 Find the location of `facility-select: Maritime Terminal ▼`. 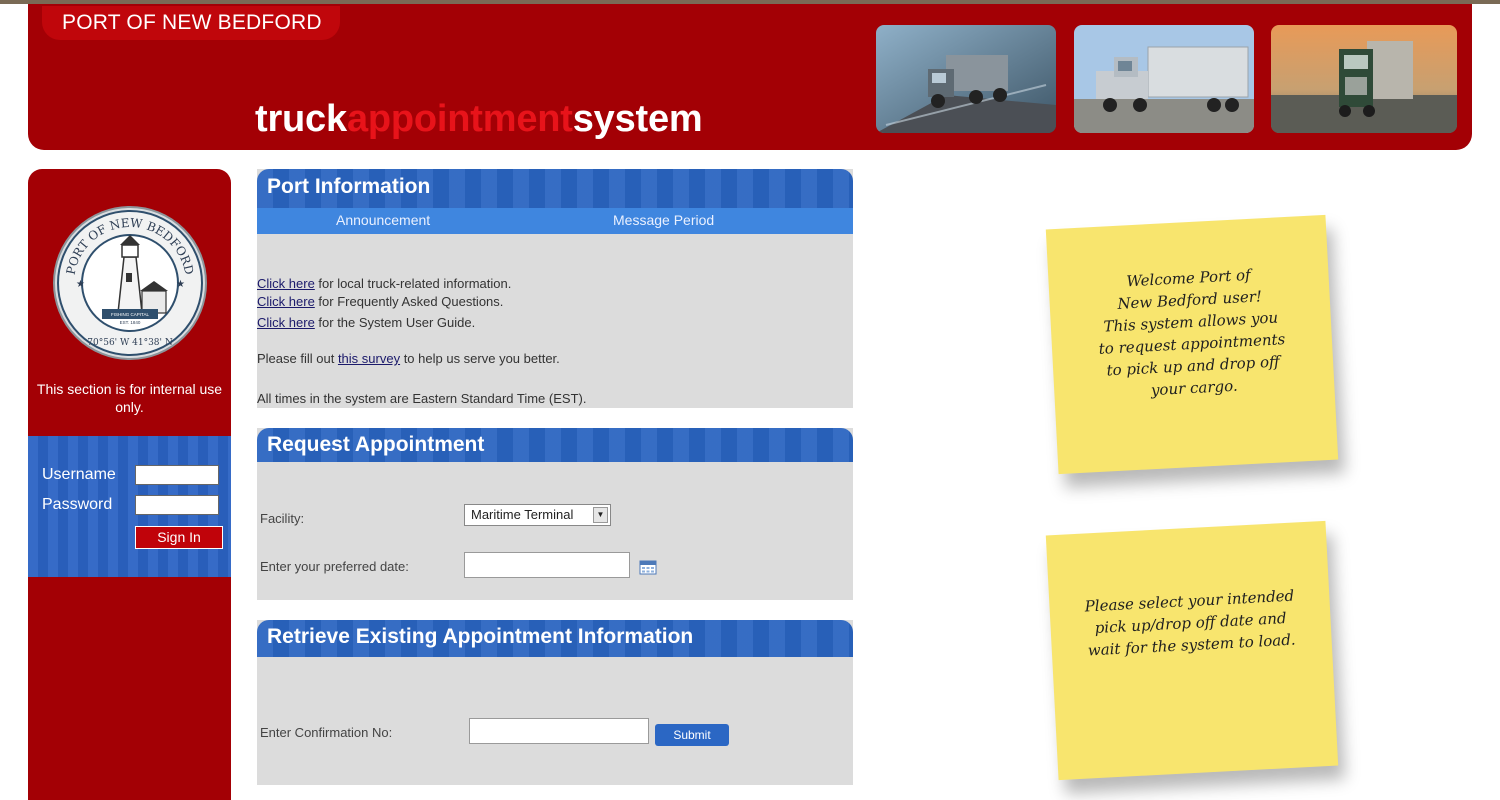

facility-select: Maritime Terminal ▼ is located at coordinates (537, 515).